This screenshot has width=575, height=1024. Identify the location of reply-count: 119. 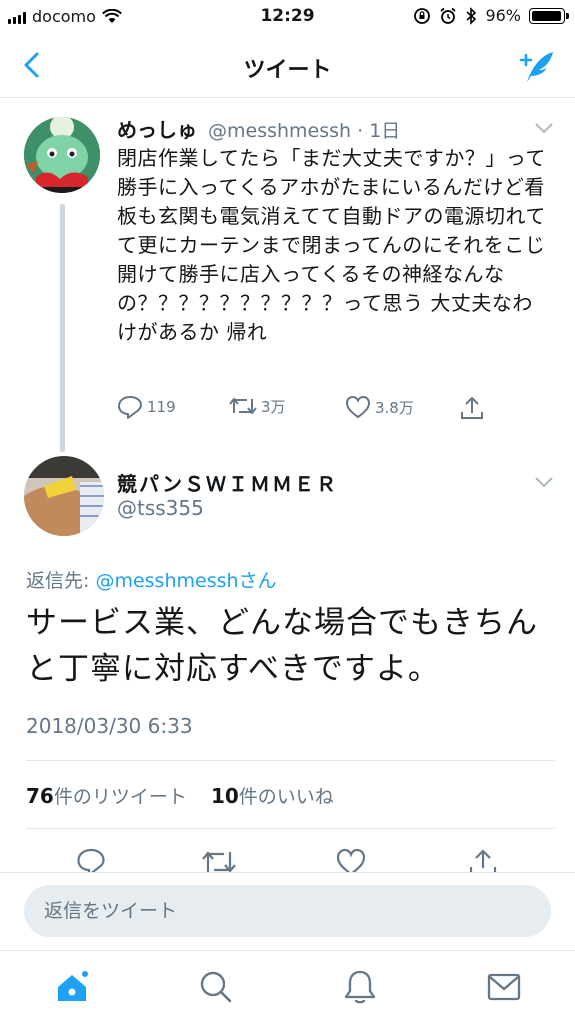
(161, 407).